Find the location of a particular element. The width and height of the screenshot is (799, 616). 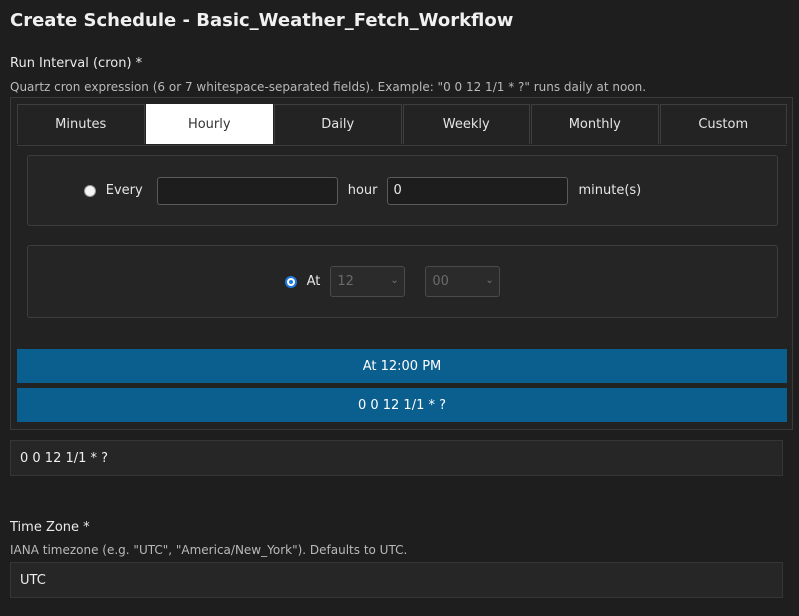

at-hour-value: 12 is located at coordinates (345, 281).